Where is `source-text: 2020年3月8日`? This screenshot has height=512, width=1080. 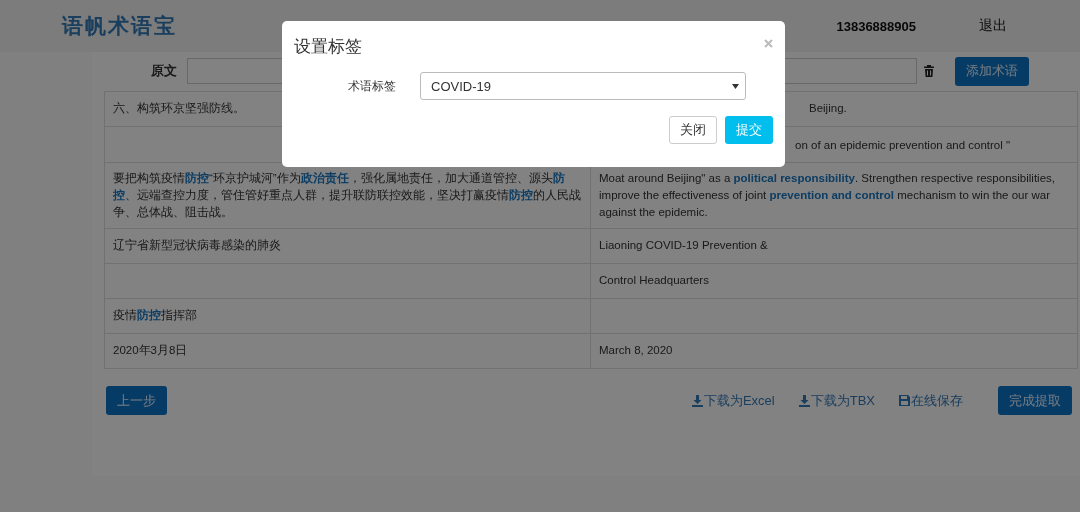
source-text: 2020年3月8日 is located at coordinates (150, 350).